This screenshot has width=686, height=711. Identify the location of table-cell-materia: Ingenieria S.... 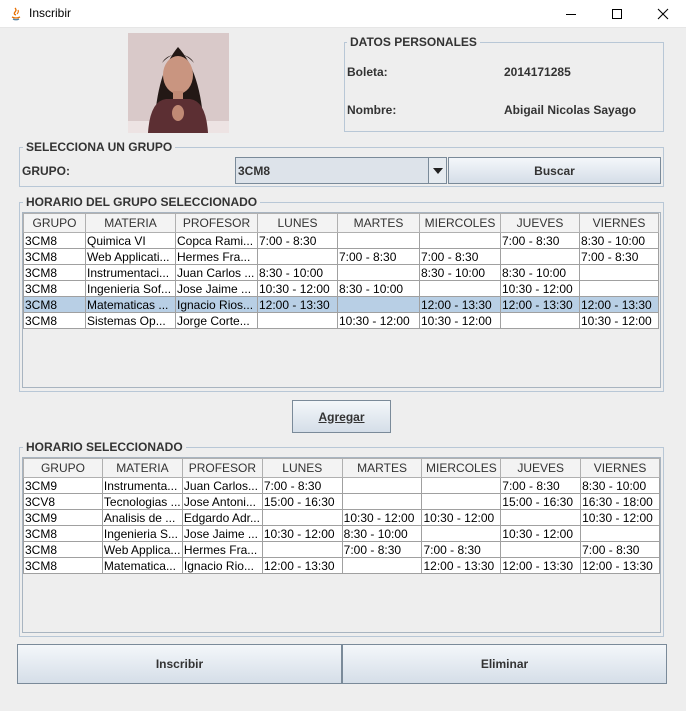
(142, 533).